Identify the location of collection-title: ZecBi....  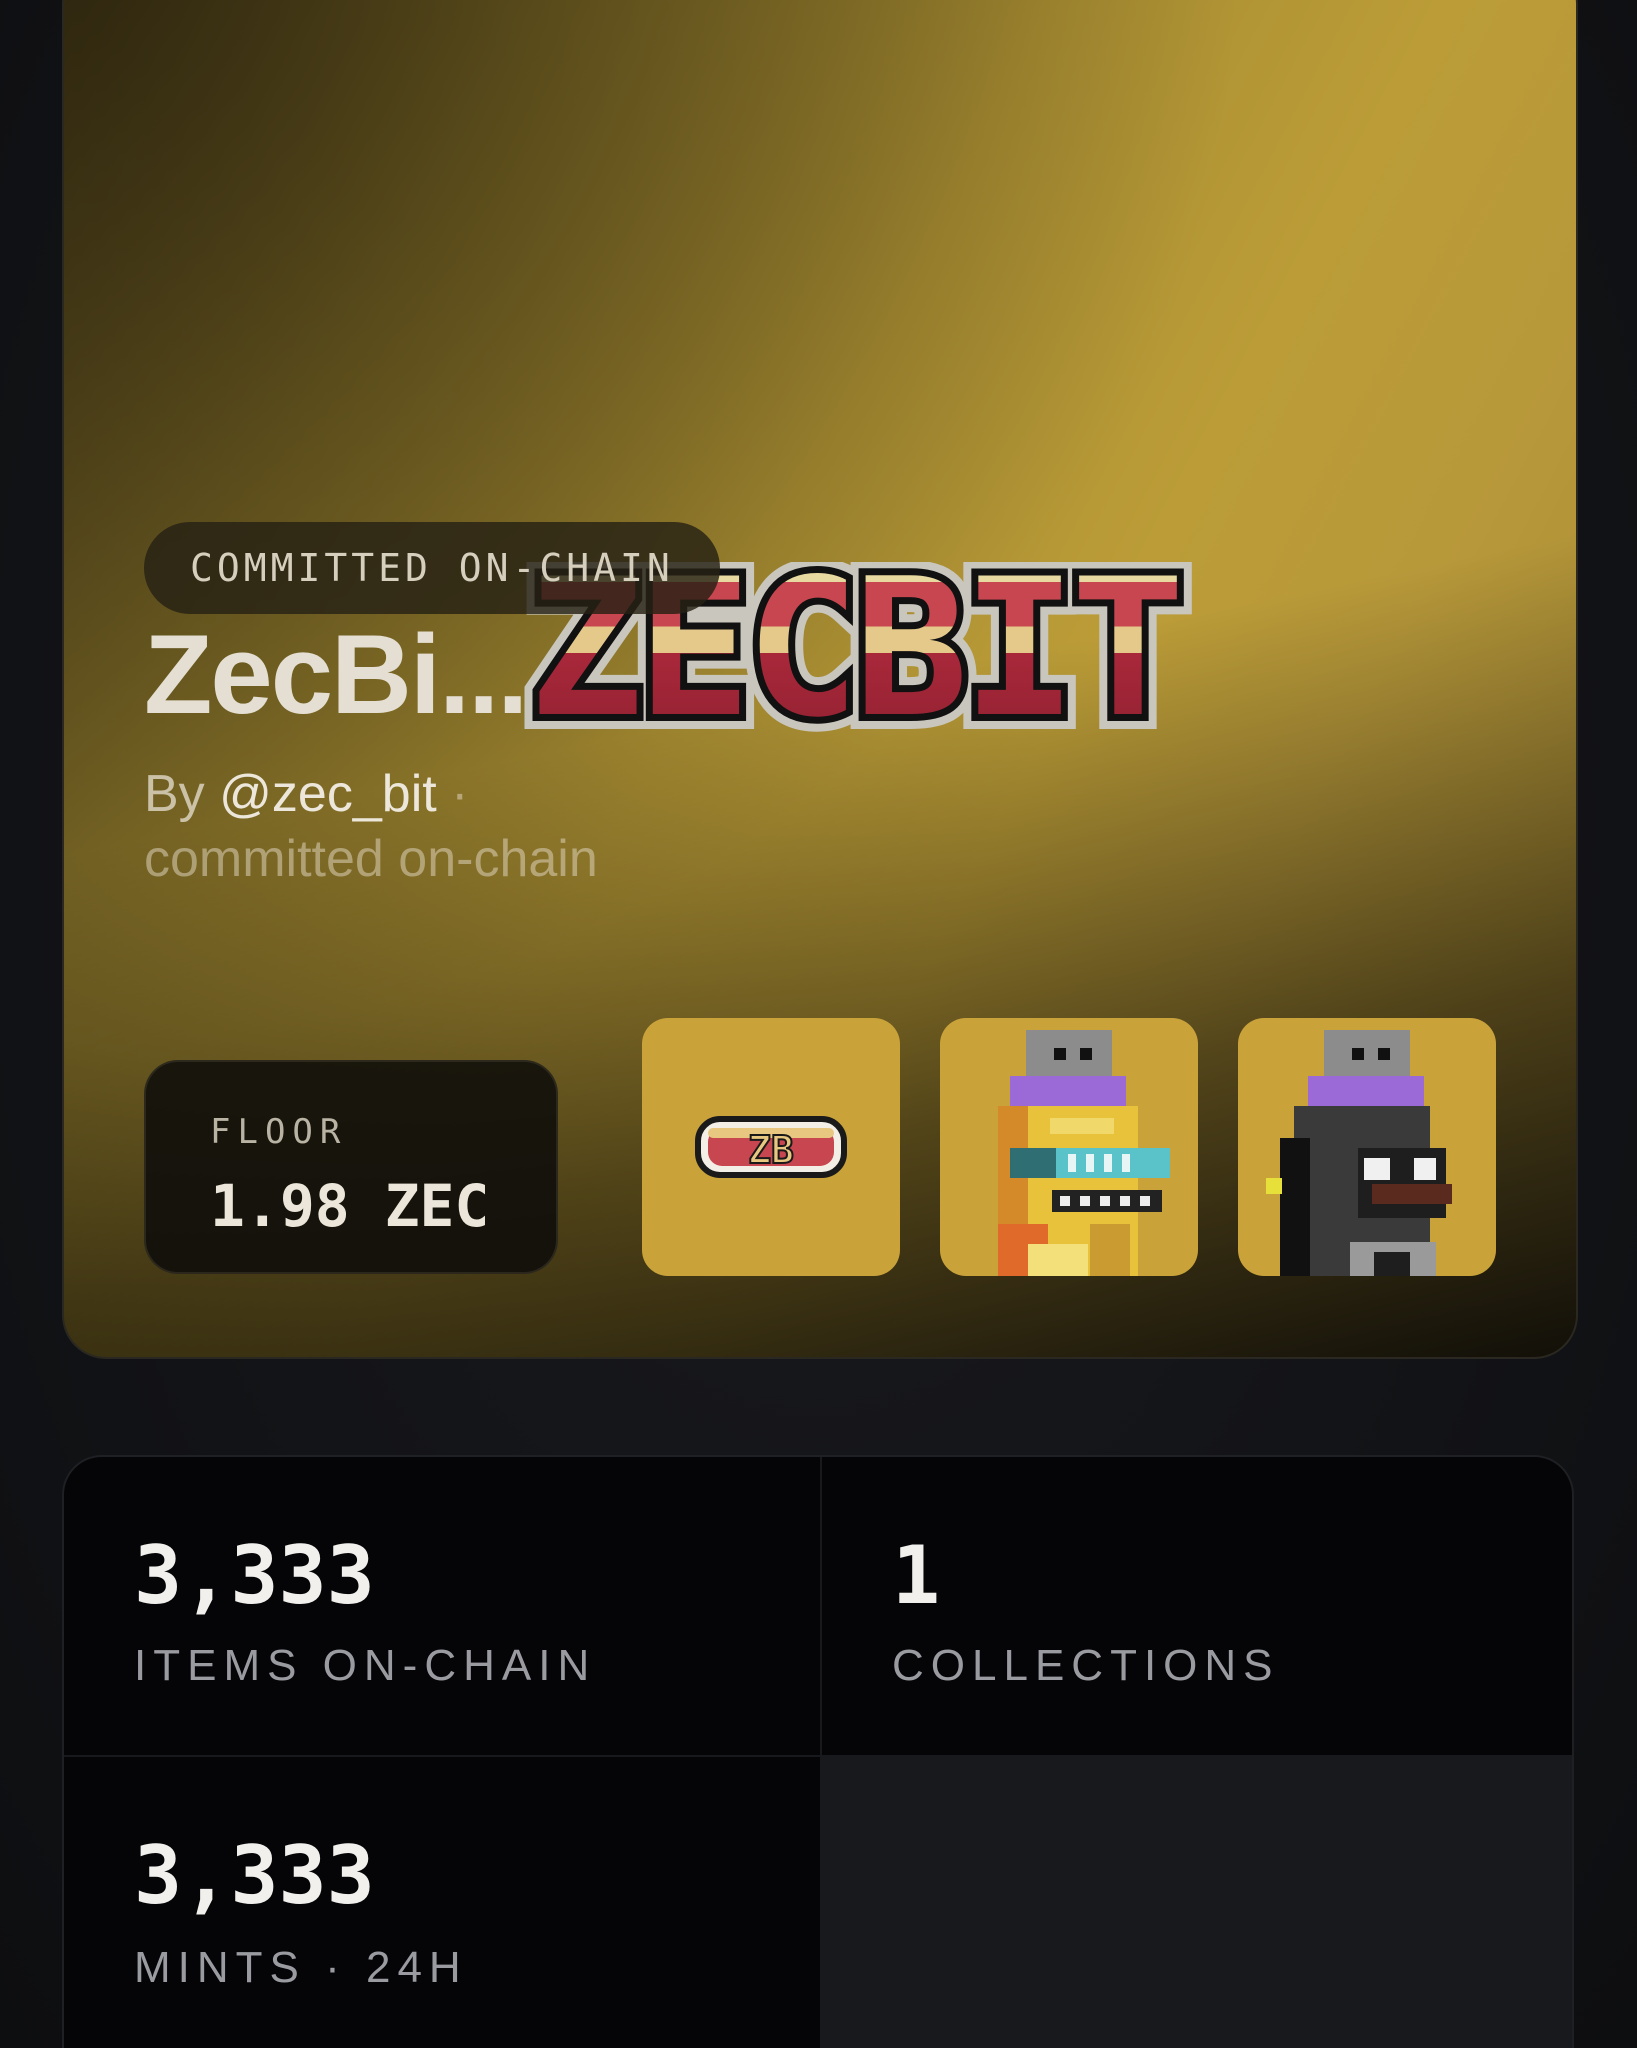
(336, 674).